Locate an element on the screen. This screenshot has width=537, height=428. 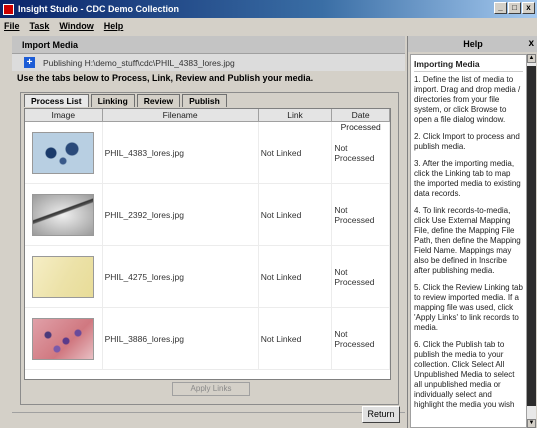
tab-bar: Process List Linking Review Publish is located at coordinates (126, 100).